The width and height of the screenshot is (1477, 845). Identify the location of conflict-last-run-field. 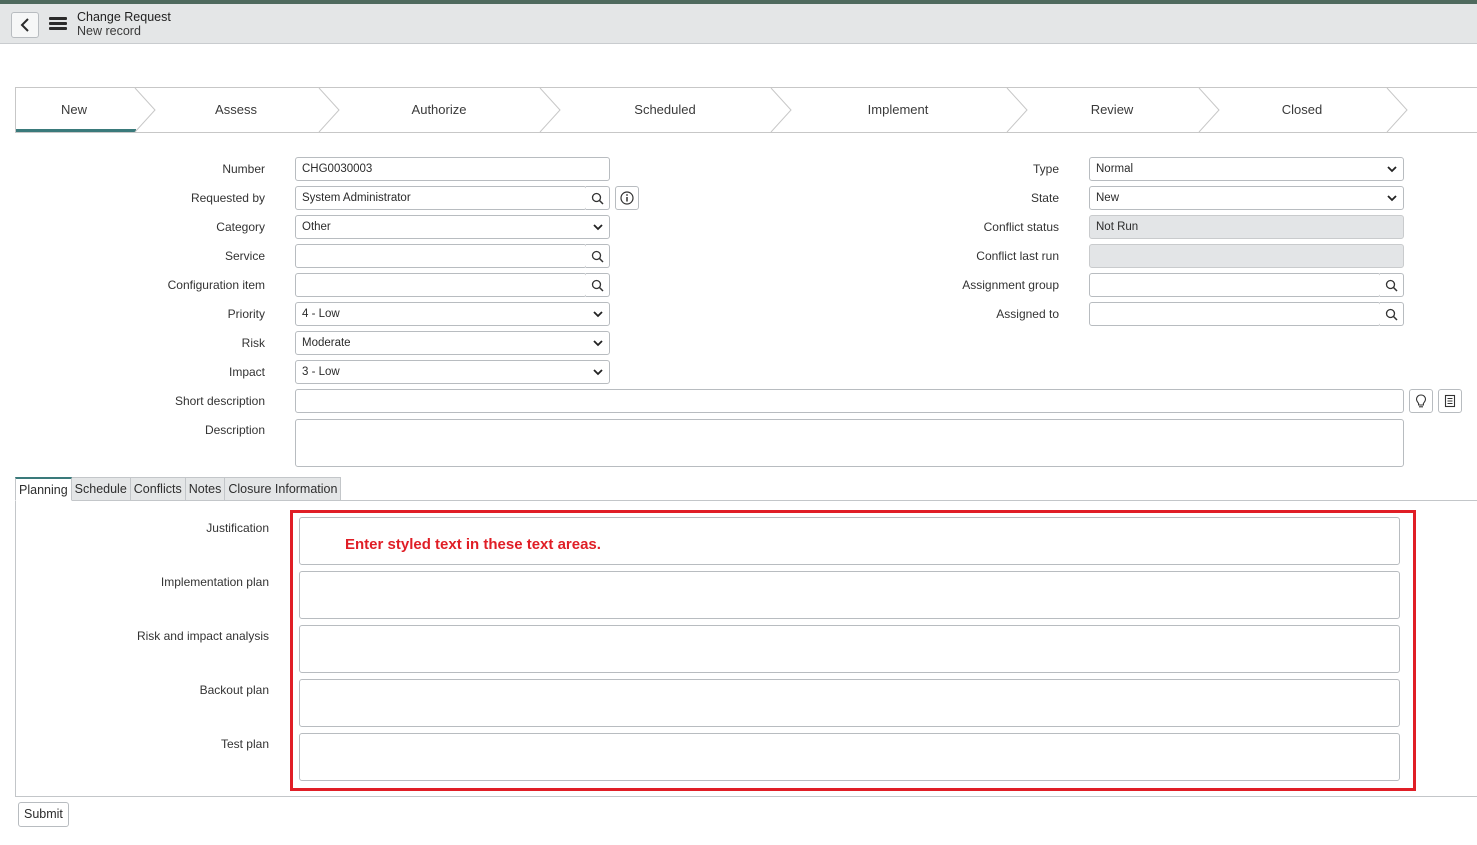
(1246, 256).